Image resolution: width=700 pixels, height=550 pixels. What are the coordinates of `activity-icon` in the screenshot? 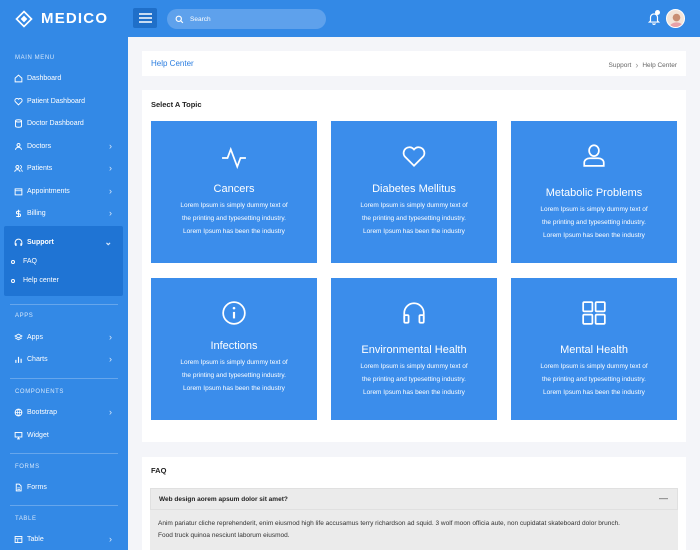 It's located at (234, 158).